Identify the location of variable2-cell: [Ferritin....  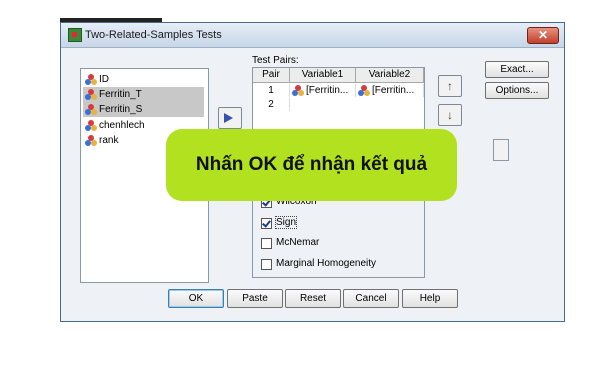
(390, 90).